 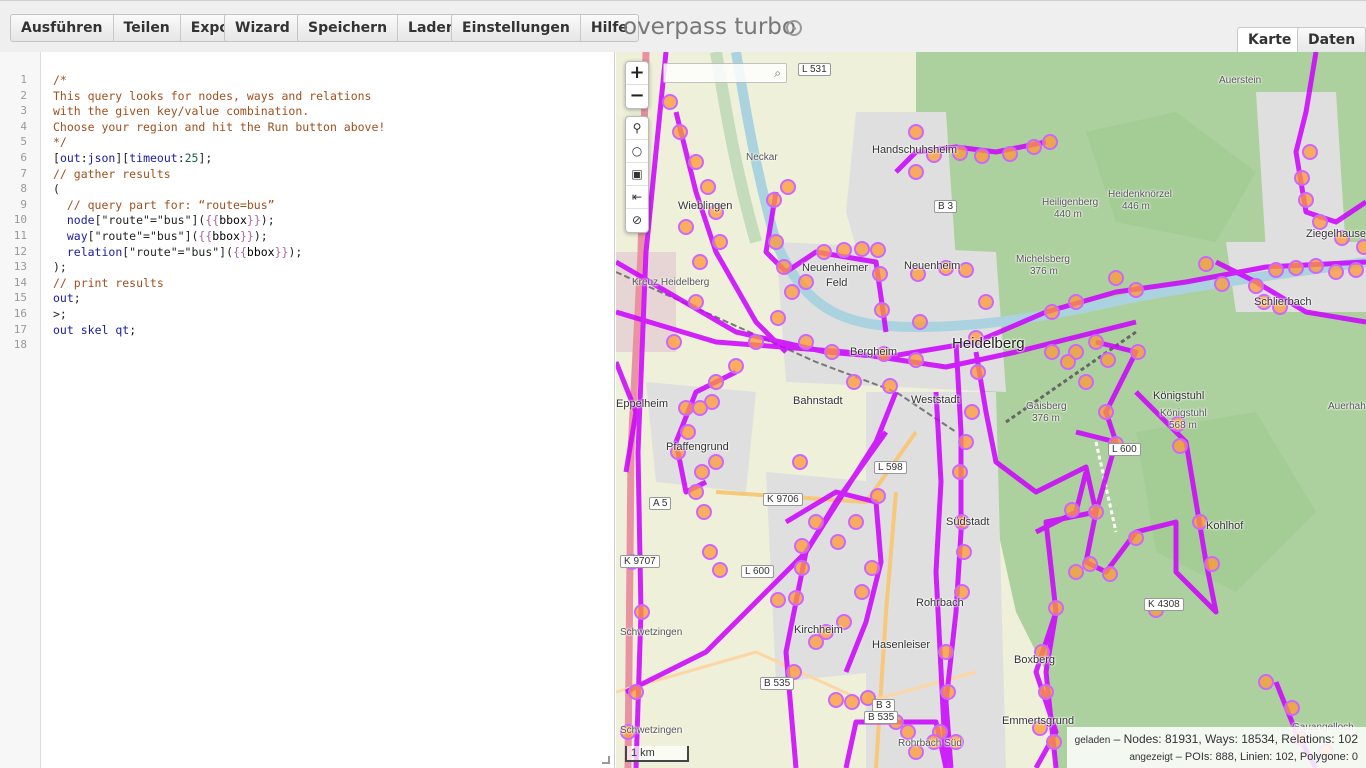 I want to click on code-line: */, so click(x=60, y=142).